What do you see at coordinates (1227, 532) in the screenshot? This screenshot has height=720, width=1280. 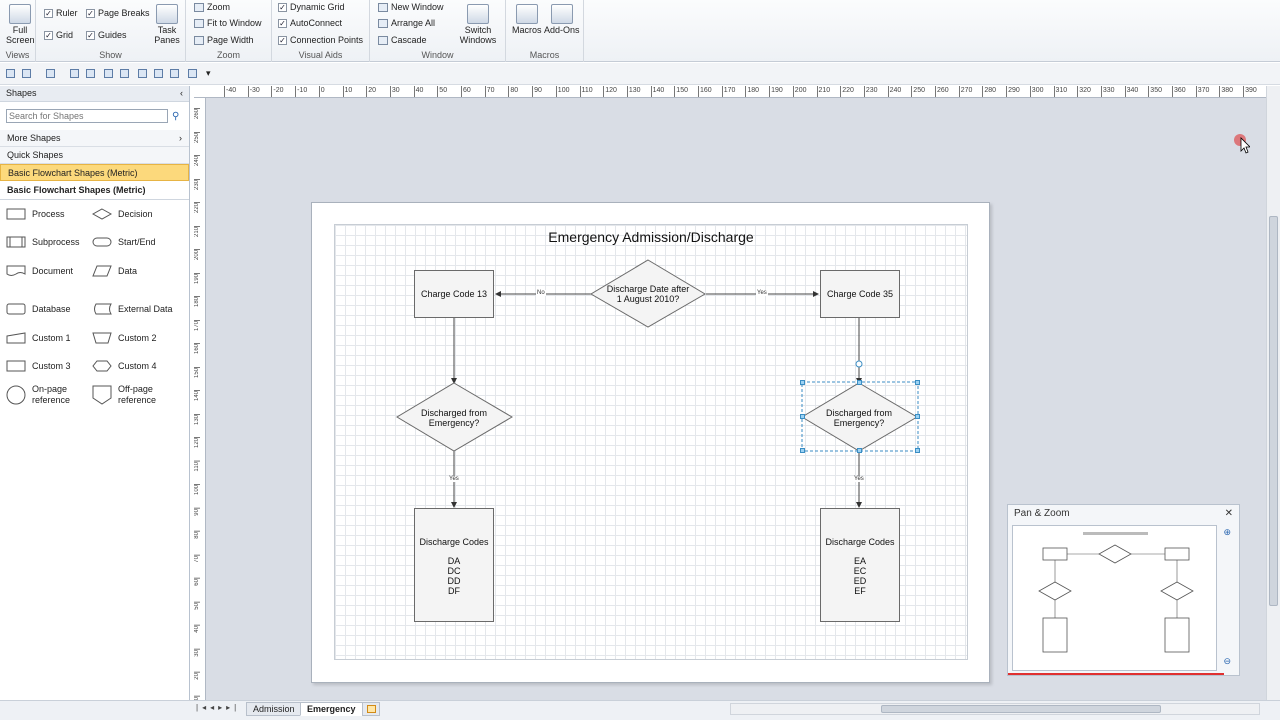 I see `zoom-in-icon: ⊕` at bounding box center [1227, 532].